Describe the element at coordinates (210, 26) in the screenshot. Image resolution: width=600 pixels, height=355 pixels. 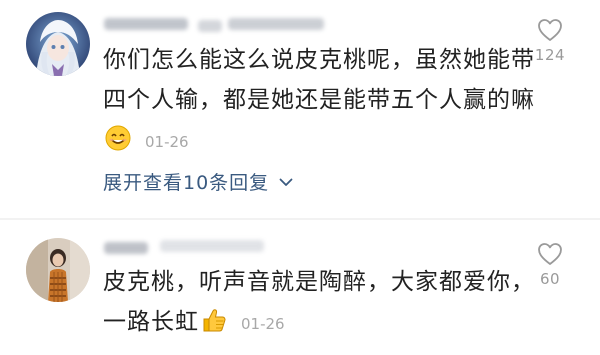
I see `username-blurred-extra` at that location.